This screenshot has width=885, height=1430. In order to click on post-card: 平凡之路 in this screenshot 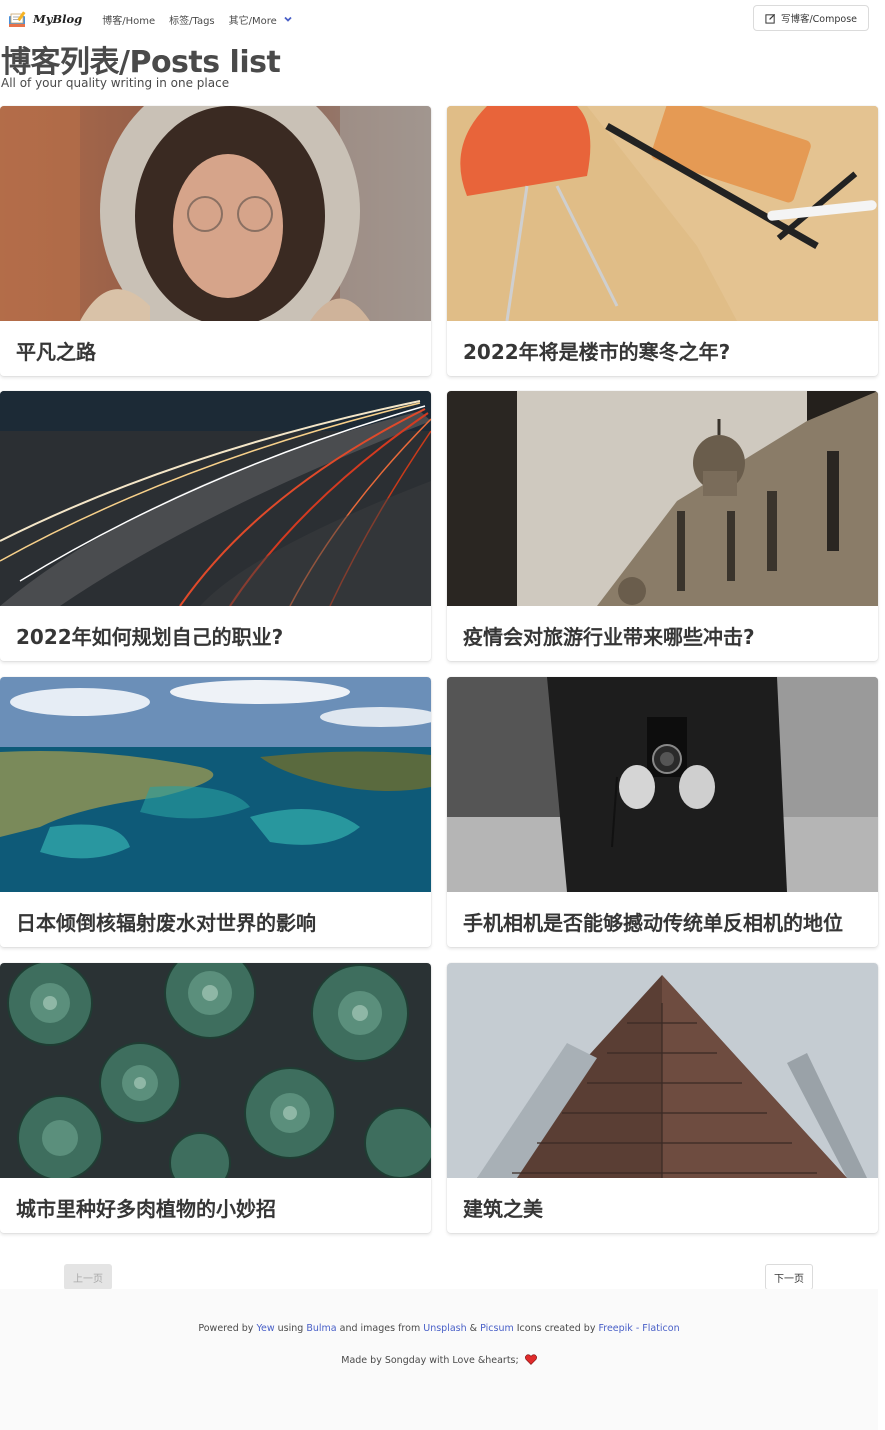, I will do `click(215, 241)`.